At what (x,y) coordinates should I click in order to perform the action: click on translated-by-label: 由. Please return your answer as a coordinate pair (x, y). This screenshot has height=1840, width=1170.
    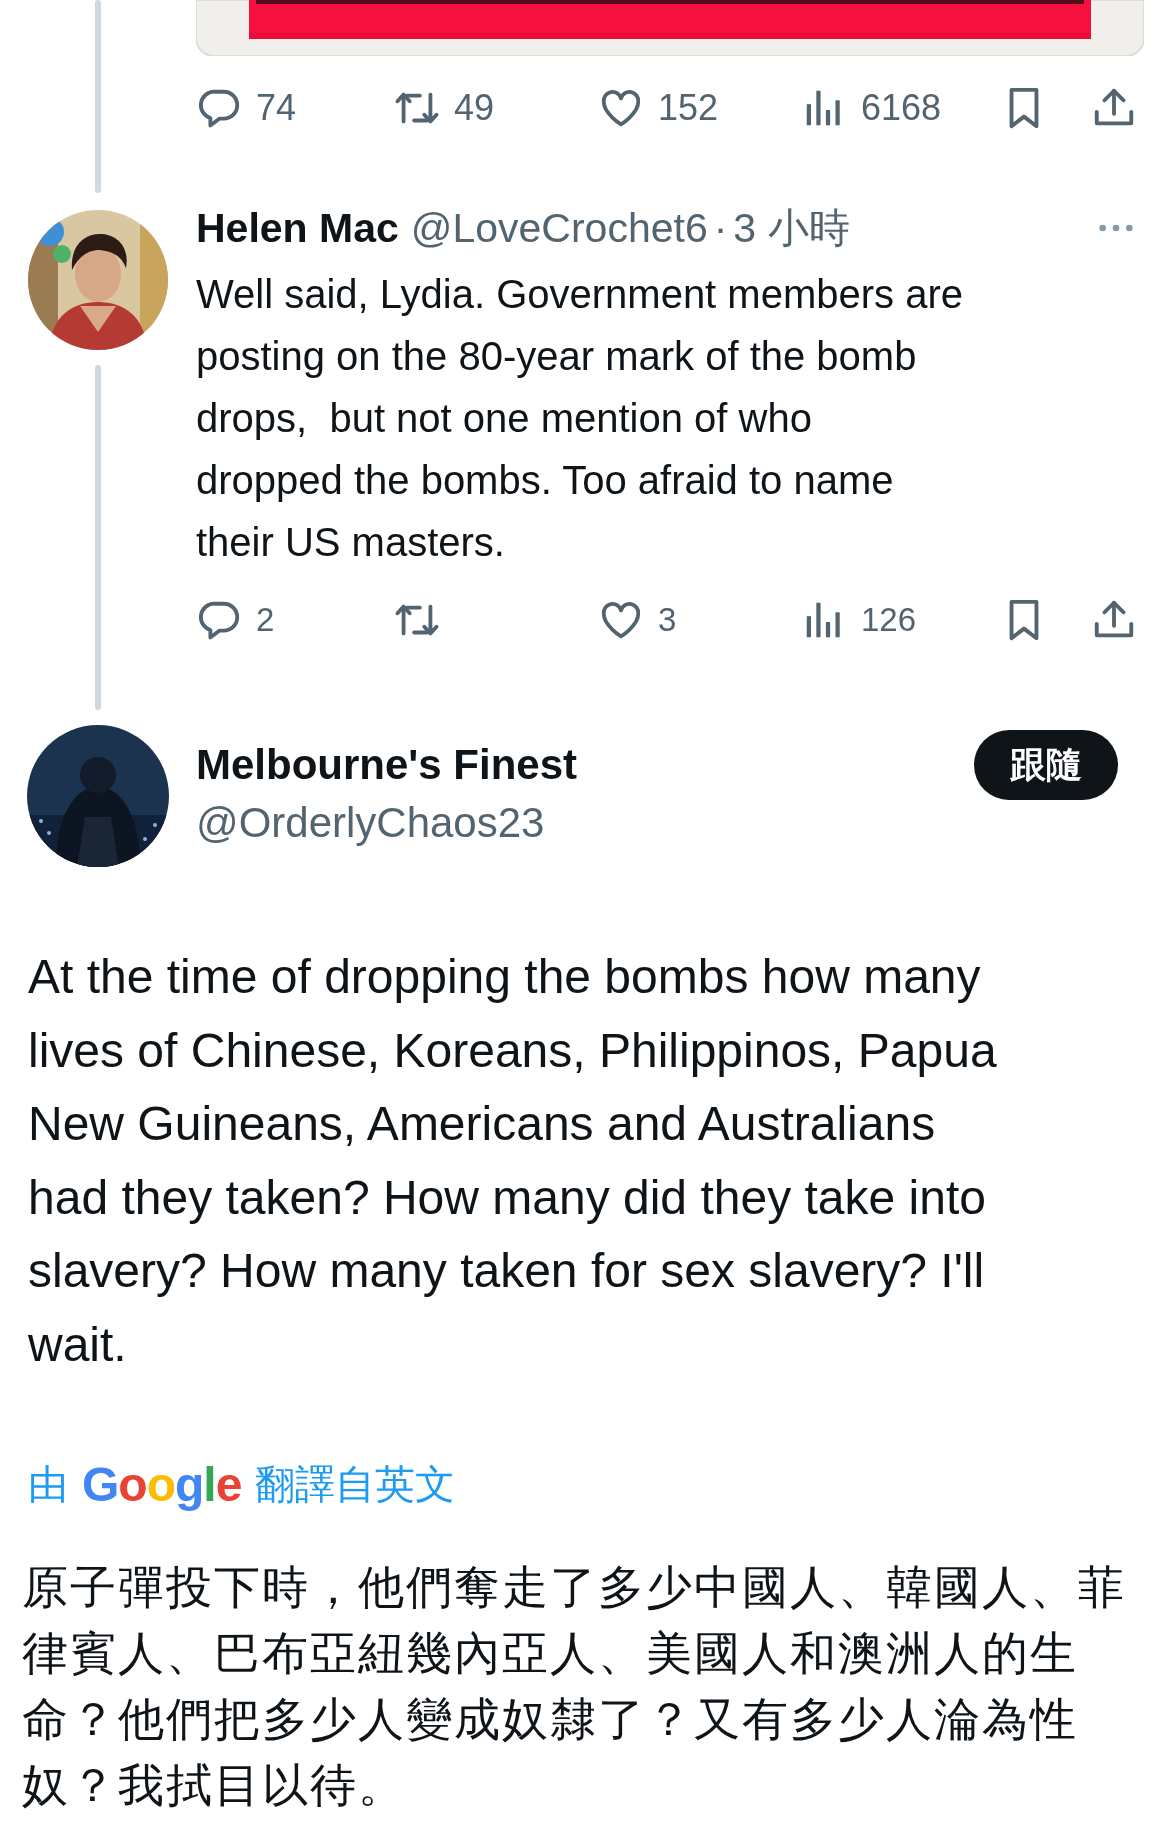
    Looking at the image, I should click on (48, 1484).